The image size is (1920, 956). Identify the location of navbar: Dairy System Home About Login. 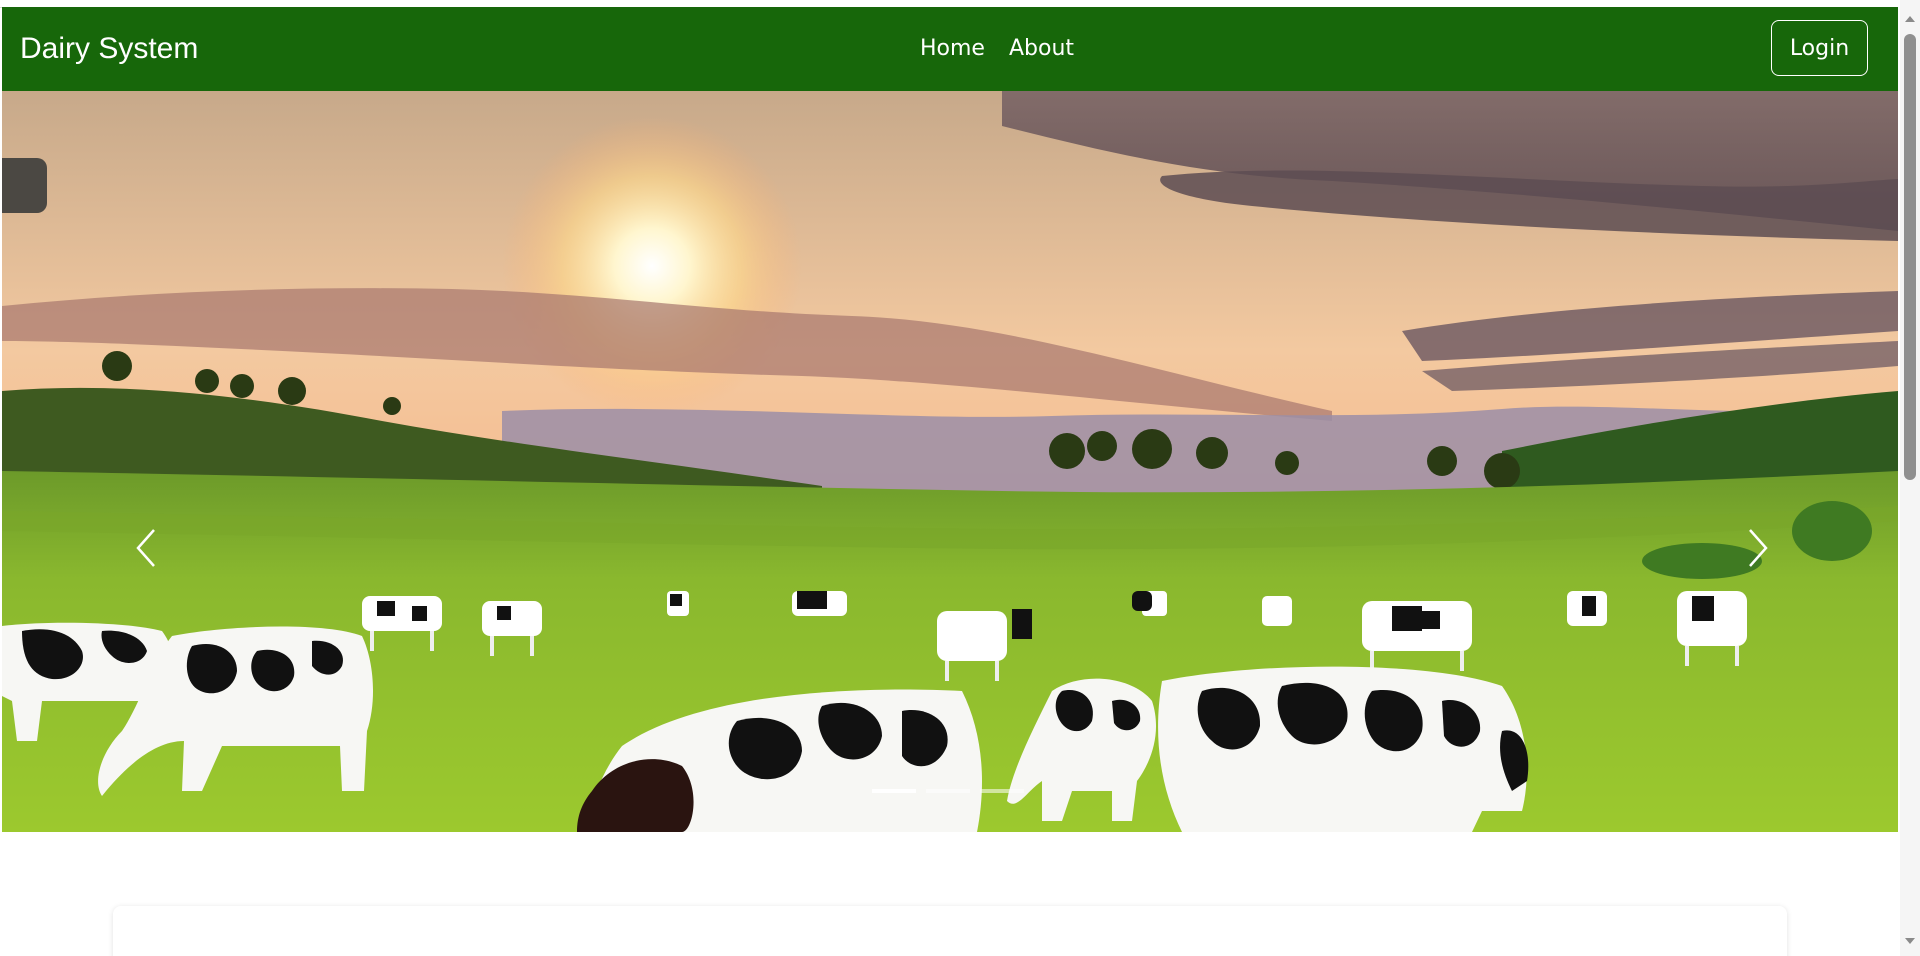
(950, 49).